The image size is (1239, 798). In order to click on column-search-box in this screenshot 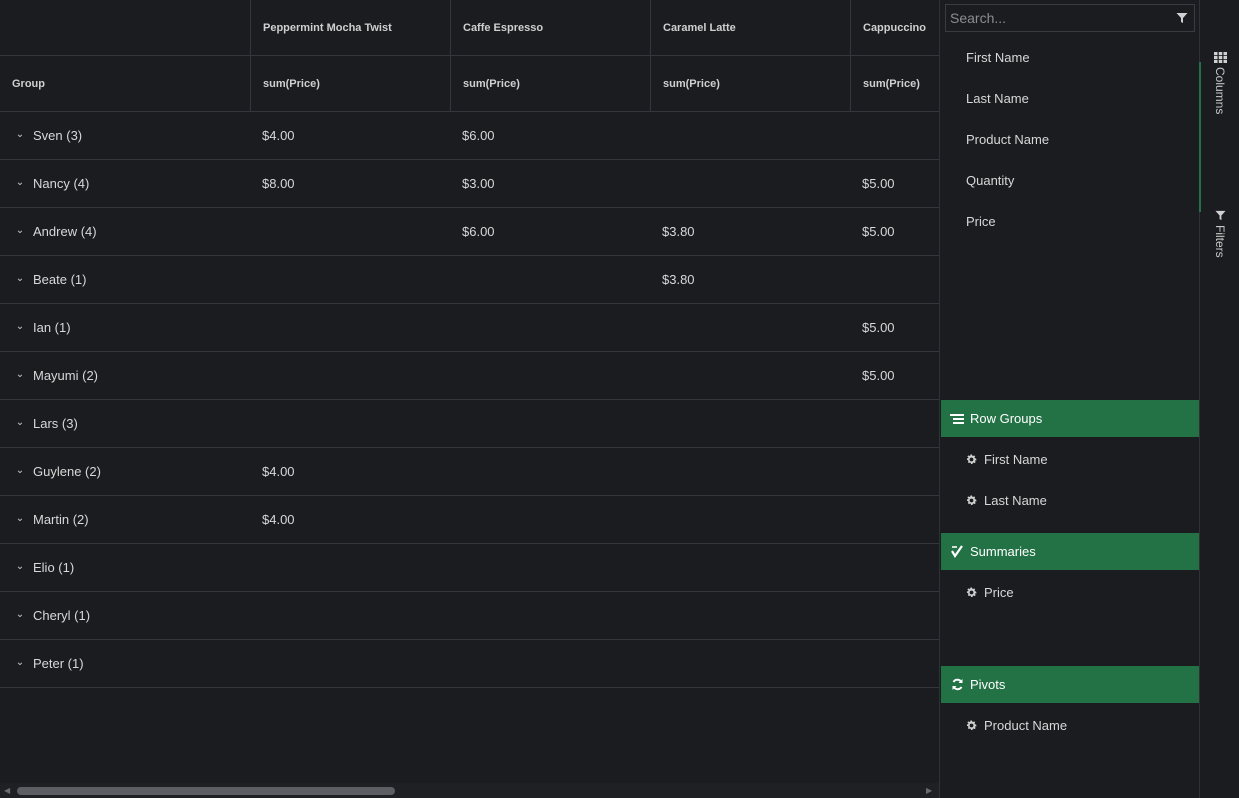, I will do `click(1070, 18)`.